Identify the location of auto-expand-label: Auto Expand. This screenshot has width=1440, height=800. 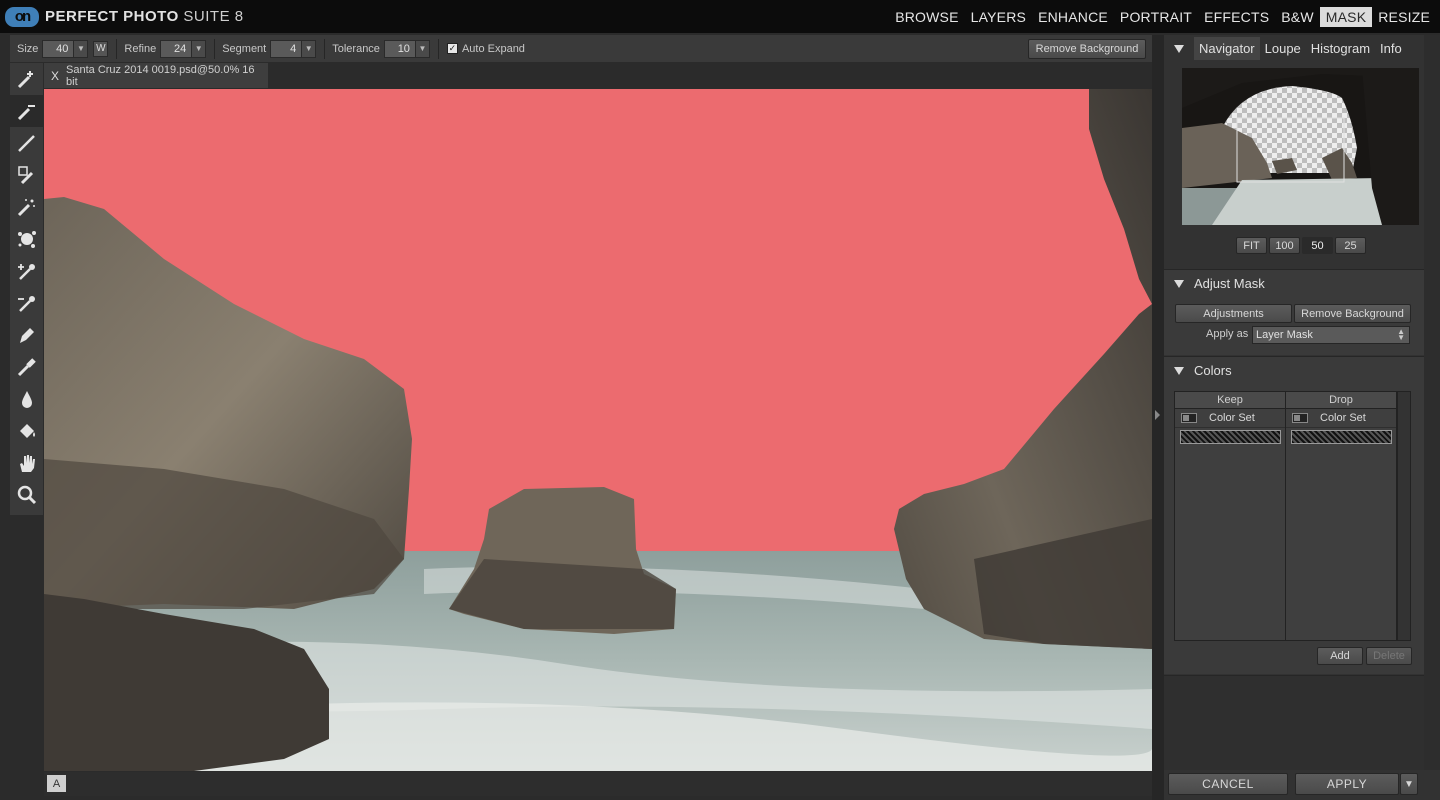
(493, 48).